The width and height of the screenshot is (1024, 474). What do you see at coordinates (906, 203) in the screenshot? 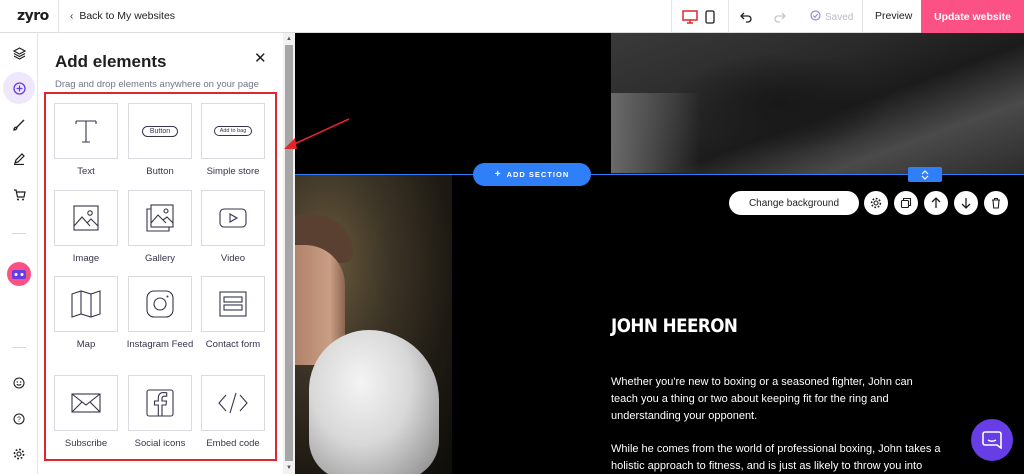
I see `duplicate-icon` at bounding box center [906, 203].